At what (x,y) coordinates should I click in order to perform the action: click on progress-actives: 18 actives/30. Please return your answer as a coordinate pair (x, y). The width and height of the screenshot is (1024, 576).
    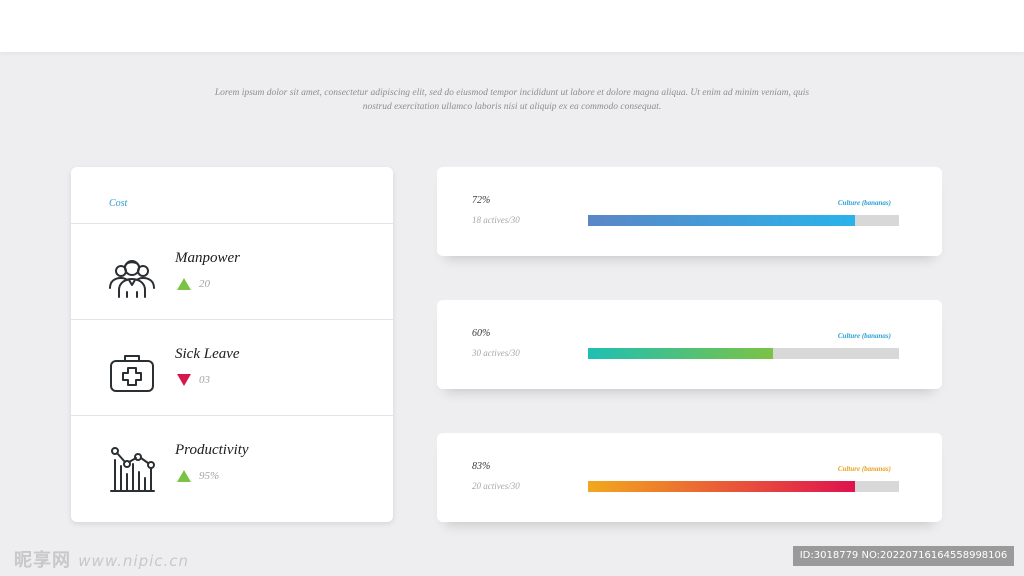
    Looking at the image, I should click on (496, 220).